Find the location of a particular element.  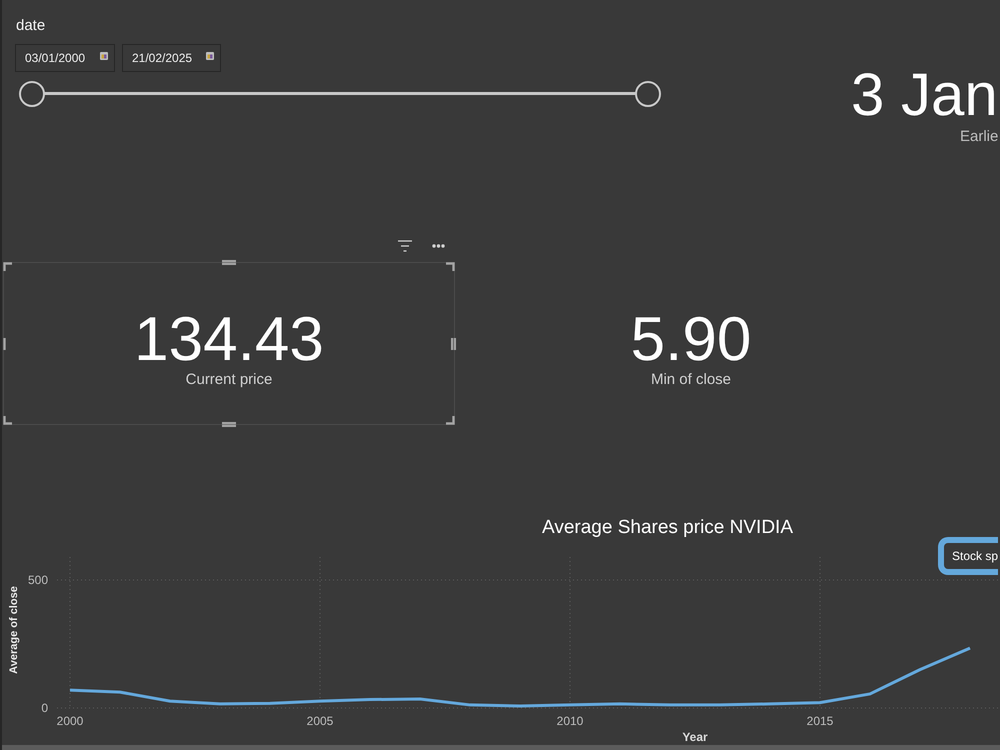

stock-button: Stock sp is located at coordinates (968, 556).